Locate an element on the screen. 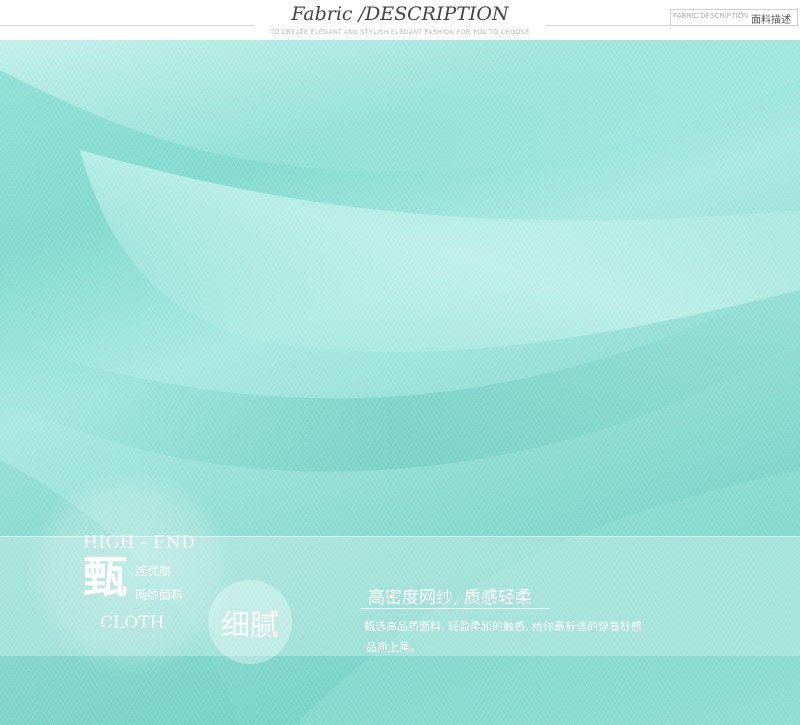  description-line-1: 甄选高品质面料, 轻盈柔和的触感, 给你最舒适的穿着舒感, is located at coordinates (505, 626).